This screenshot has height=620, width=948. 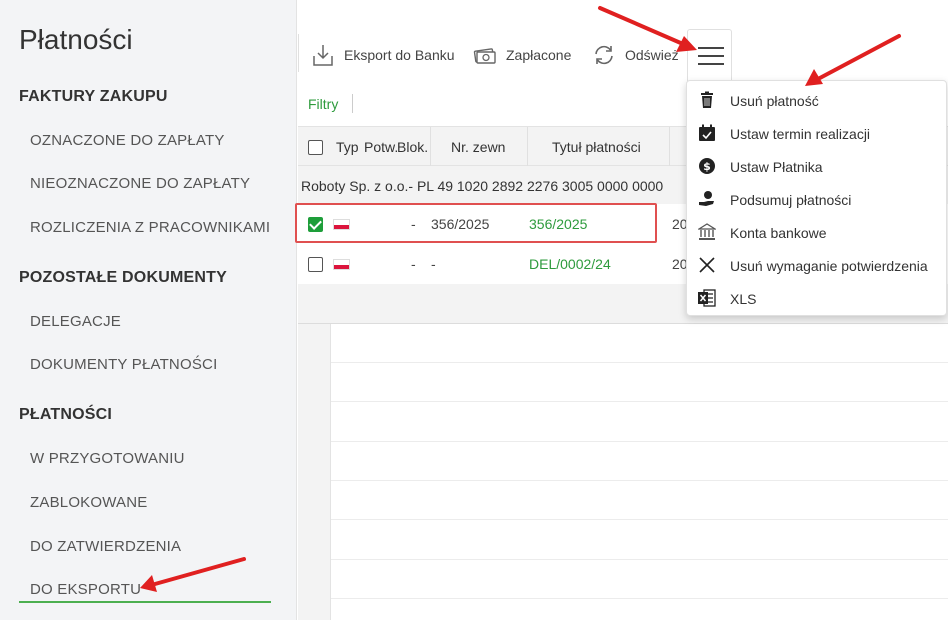 I want to click on trash-icon, so click(x=707, y=100).